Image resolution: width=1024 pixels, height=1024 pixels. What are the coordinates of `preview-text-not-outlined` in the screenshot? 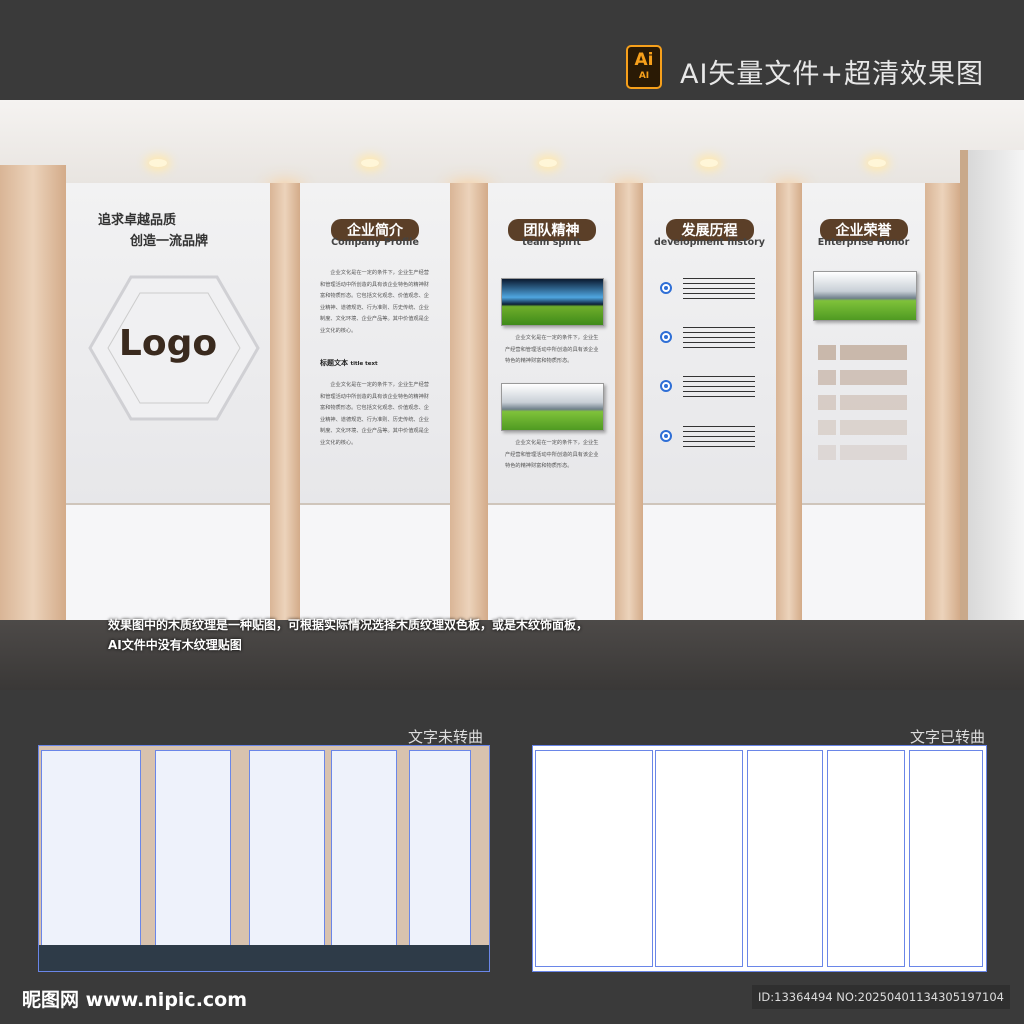 It's located at (264, 858).